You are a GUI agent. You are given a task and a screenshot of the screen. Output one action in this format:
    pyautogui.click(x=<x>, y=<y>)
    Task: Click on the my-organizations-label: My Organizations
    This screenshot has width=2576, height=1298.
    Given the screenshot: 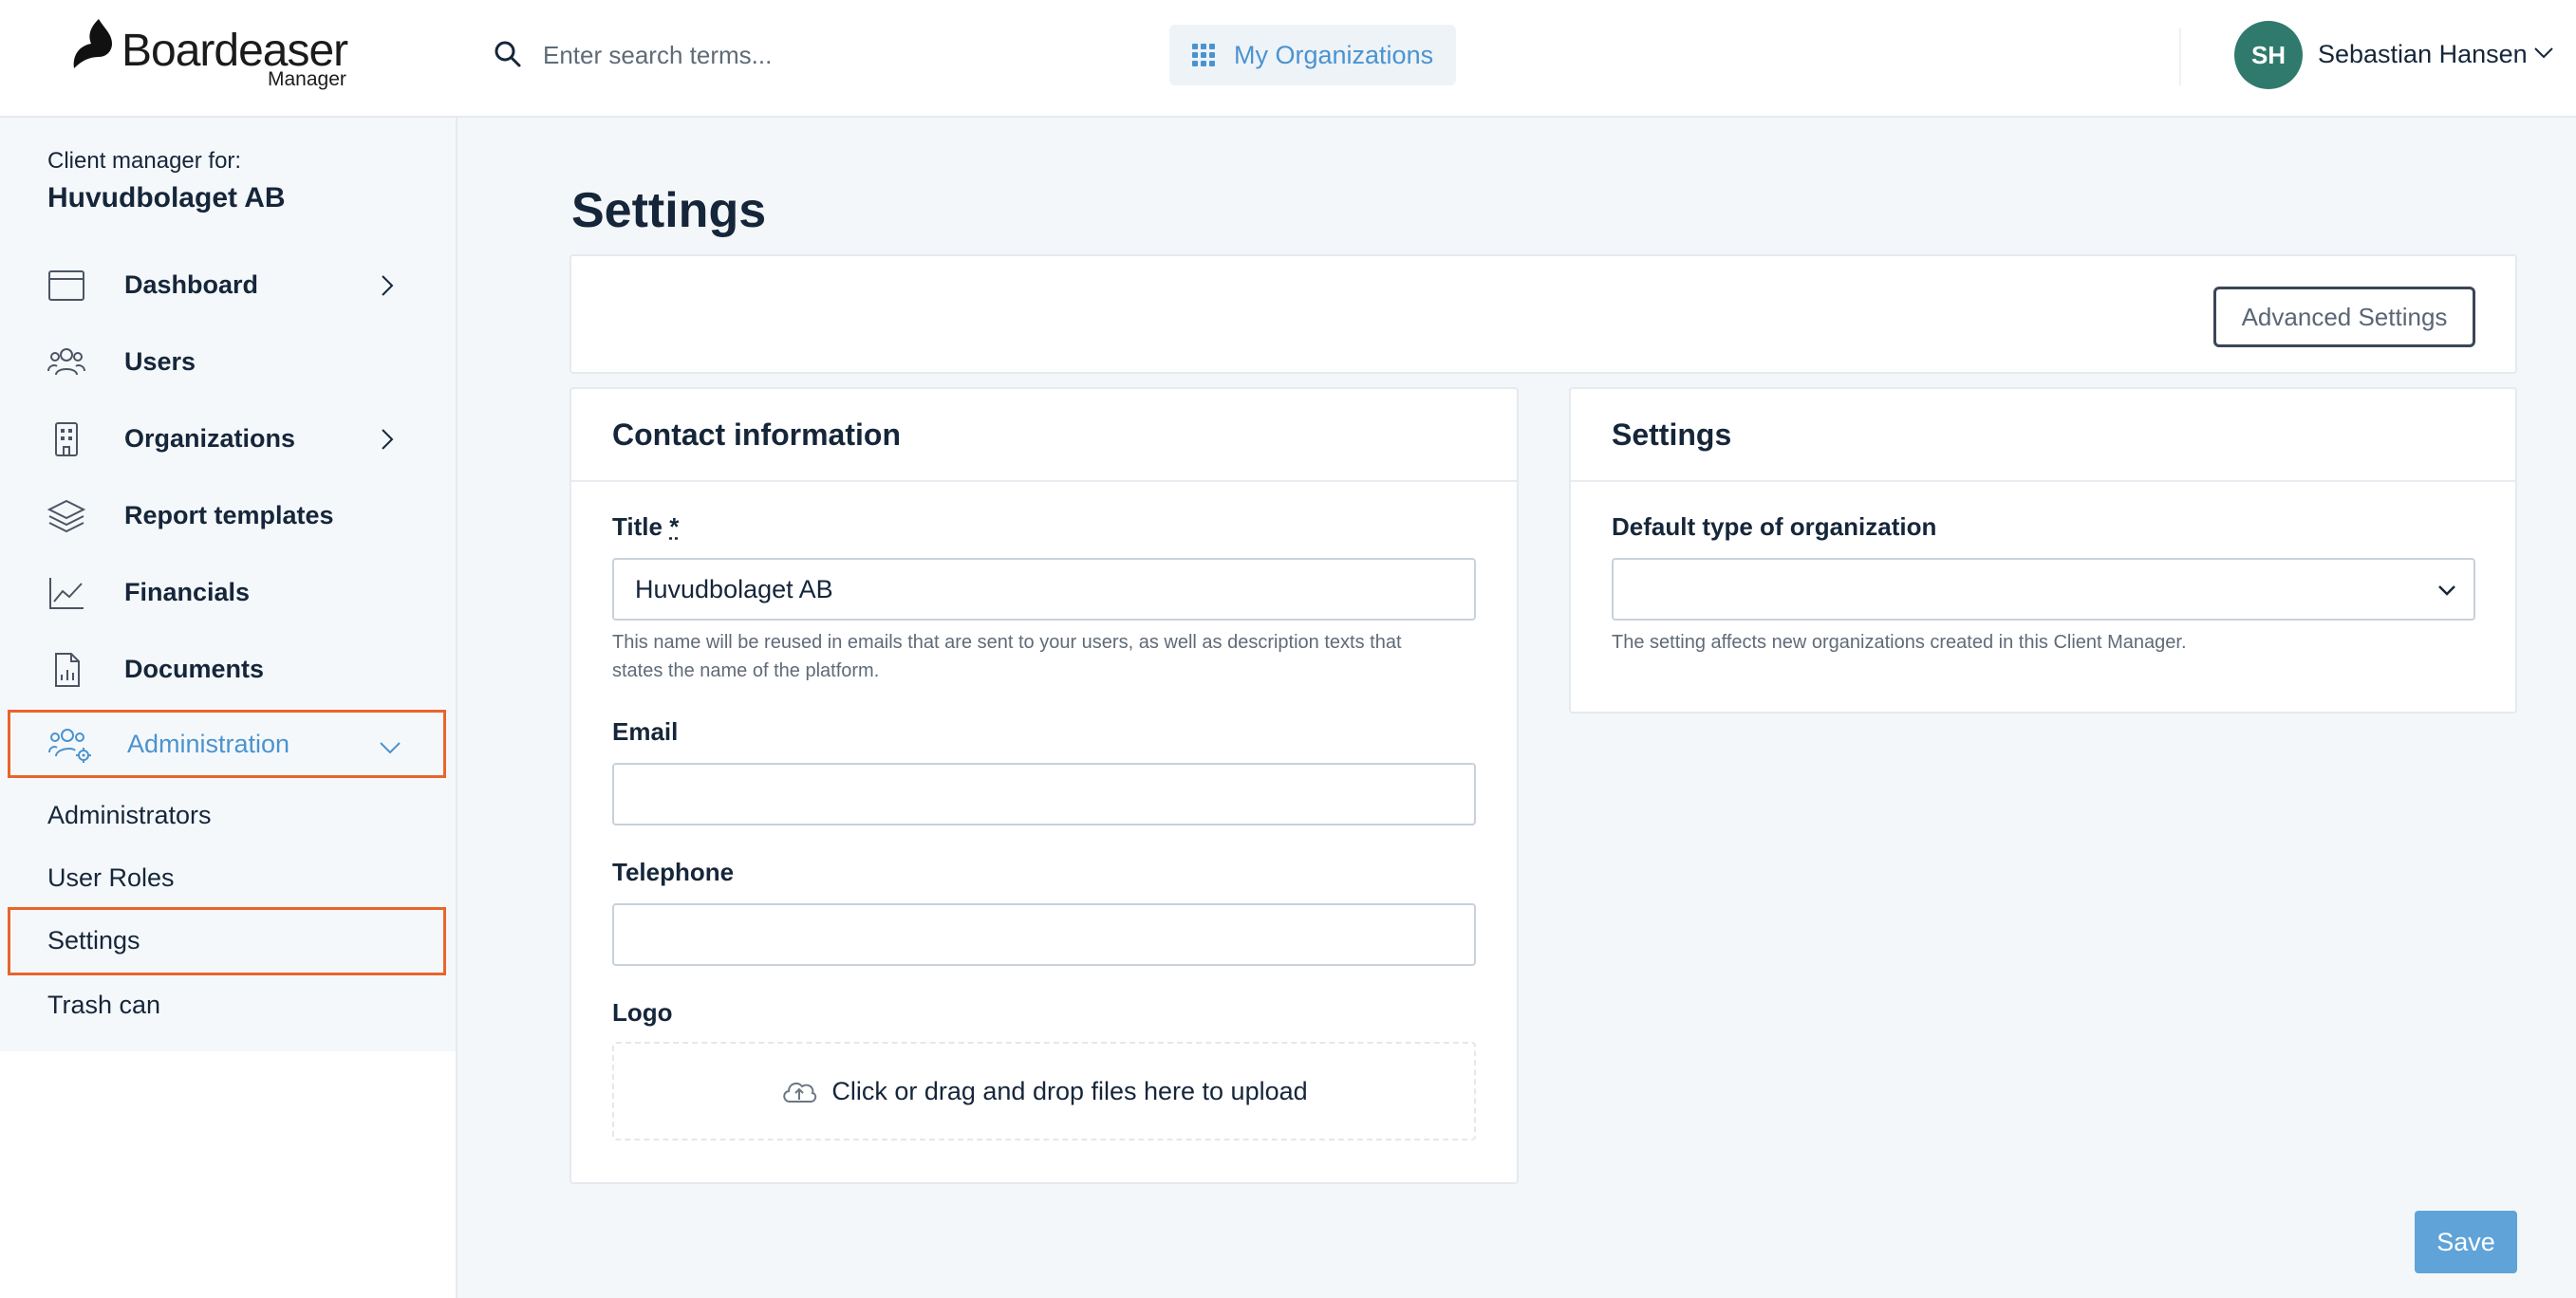 What is the action you would take?
    pyautogui.click(x=1334, y=54)
    